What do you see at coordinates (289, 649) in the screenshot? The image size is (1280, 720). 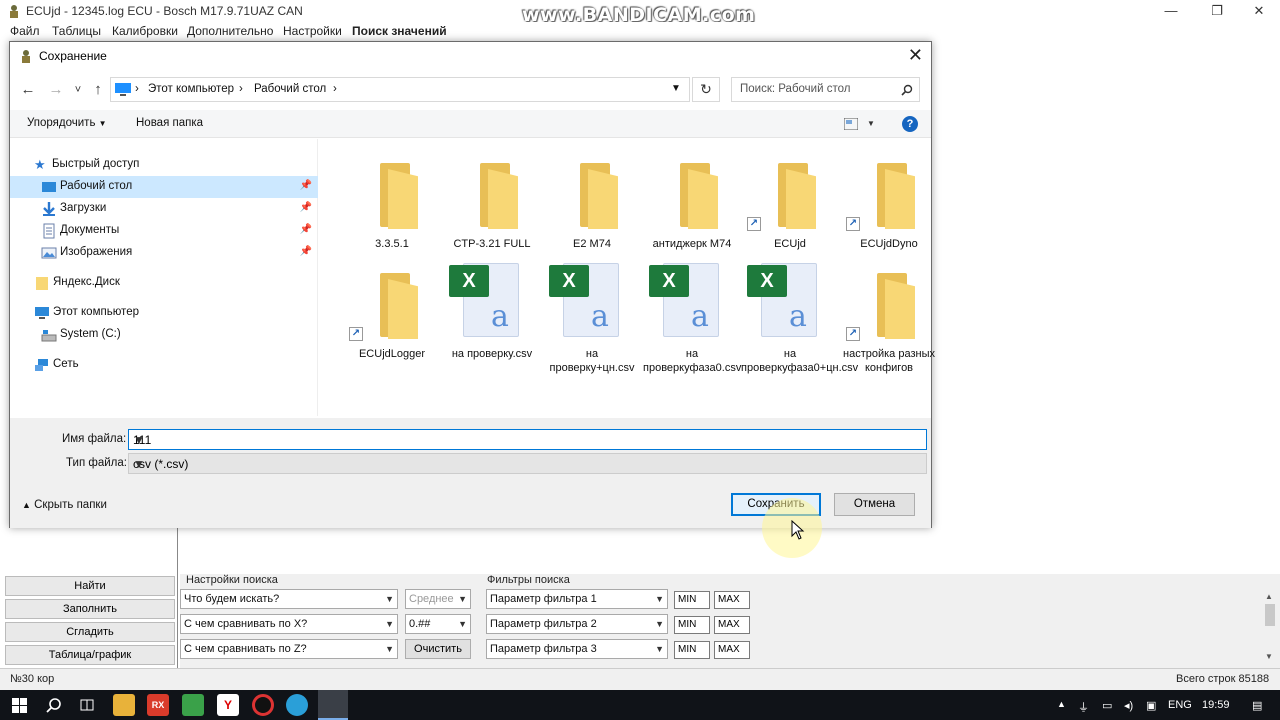 I see `compare-z-combo: С чем сравнивать по Z? ▼` at bounding box center [289, 649].